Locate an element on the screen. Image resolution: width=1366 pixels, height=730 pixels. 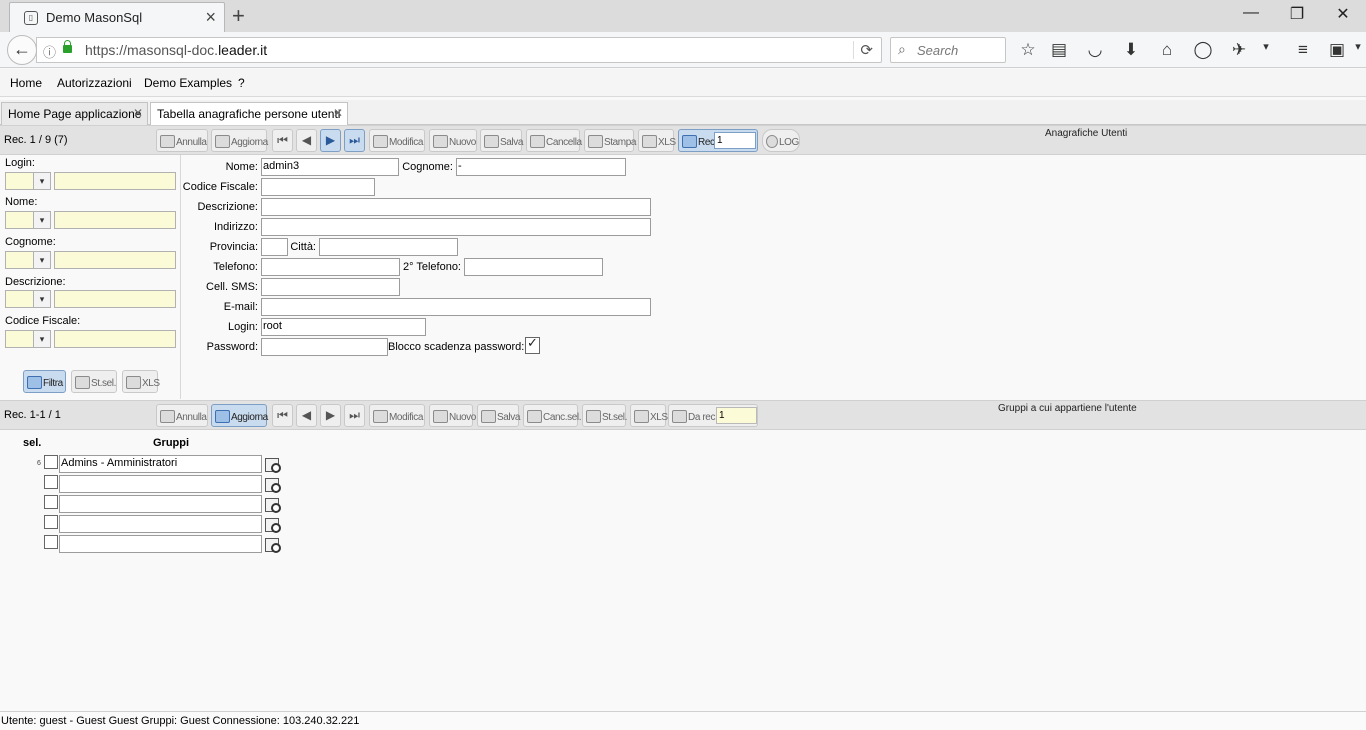
cognome-field: - is located at coordinates (541, 167).